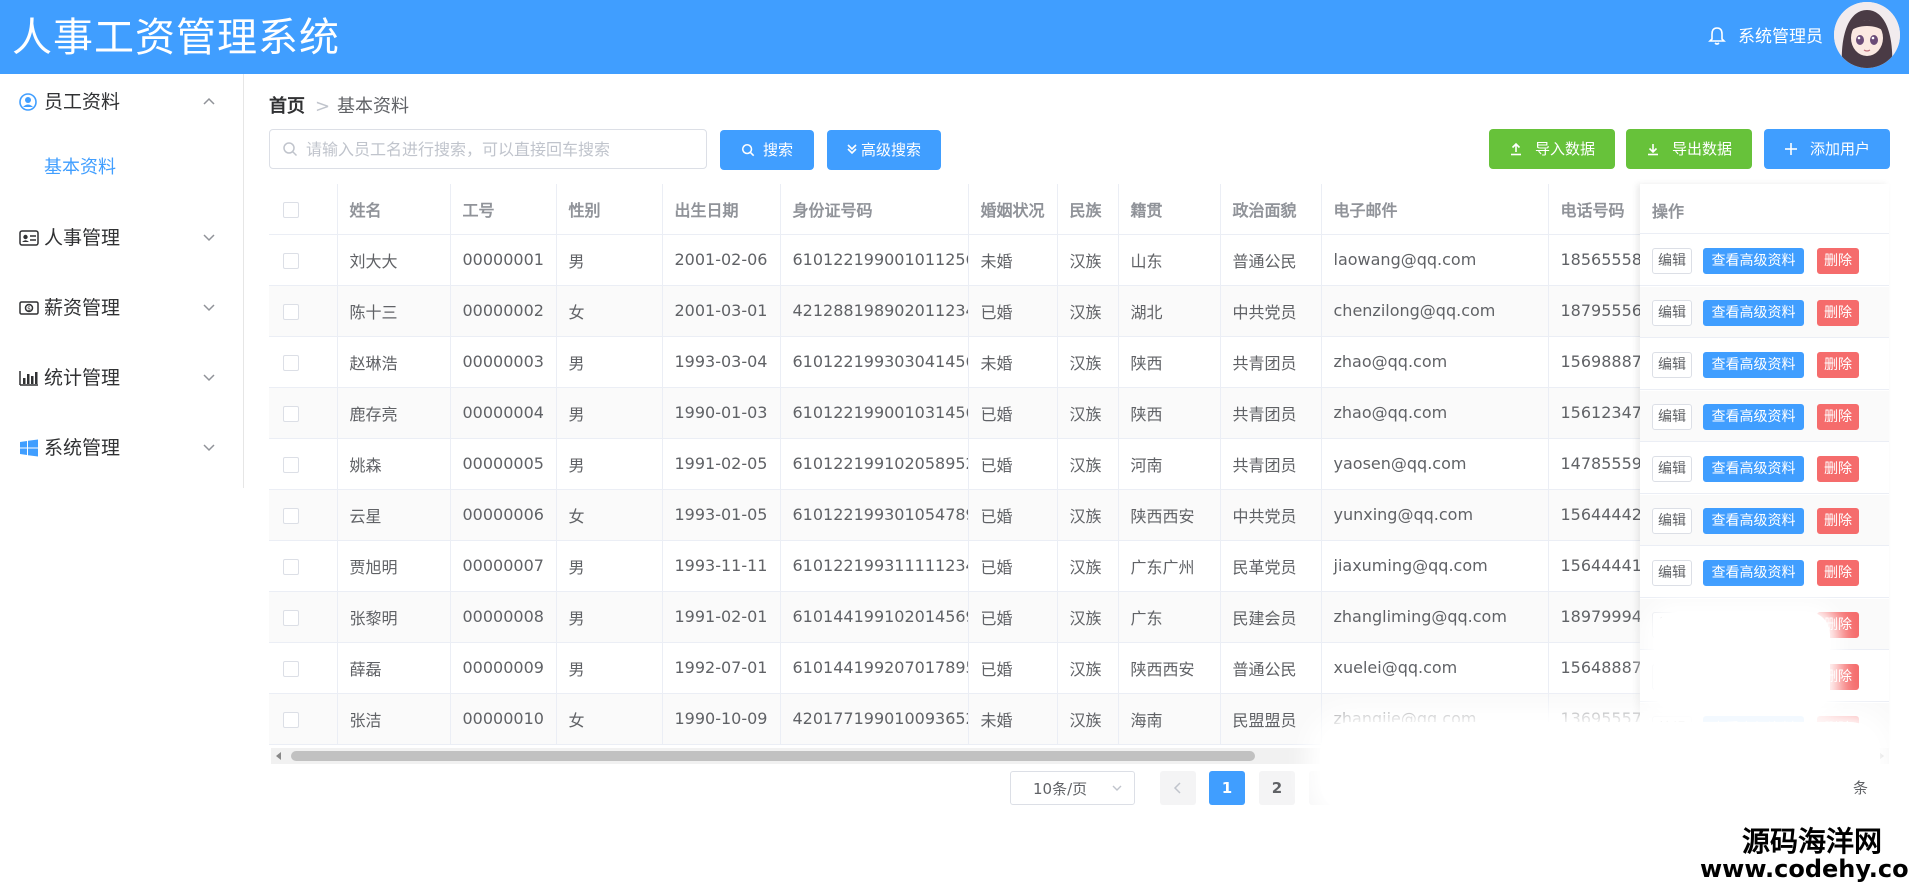 This screenshot has width=1909, height=883. What do you see at coordinates (291, 209) in the screenshot?
I see `select-all-checkbox` at bounding box center [291, 209].